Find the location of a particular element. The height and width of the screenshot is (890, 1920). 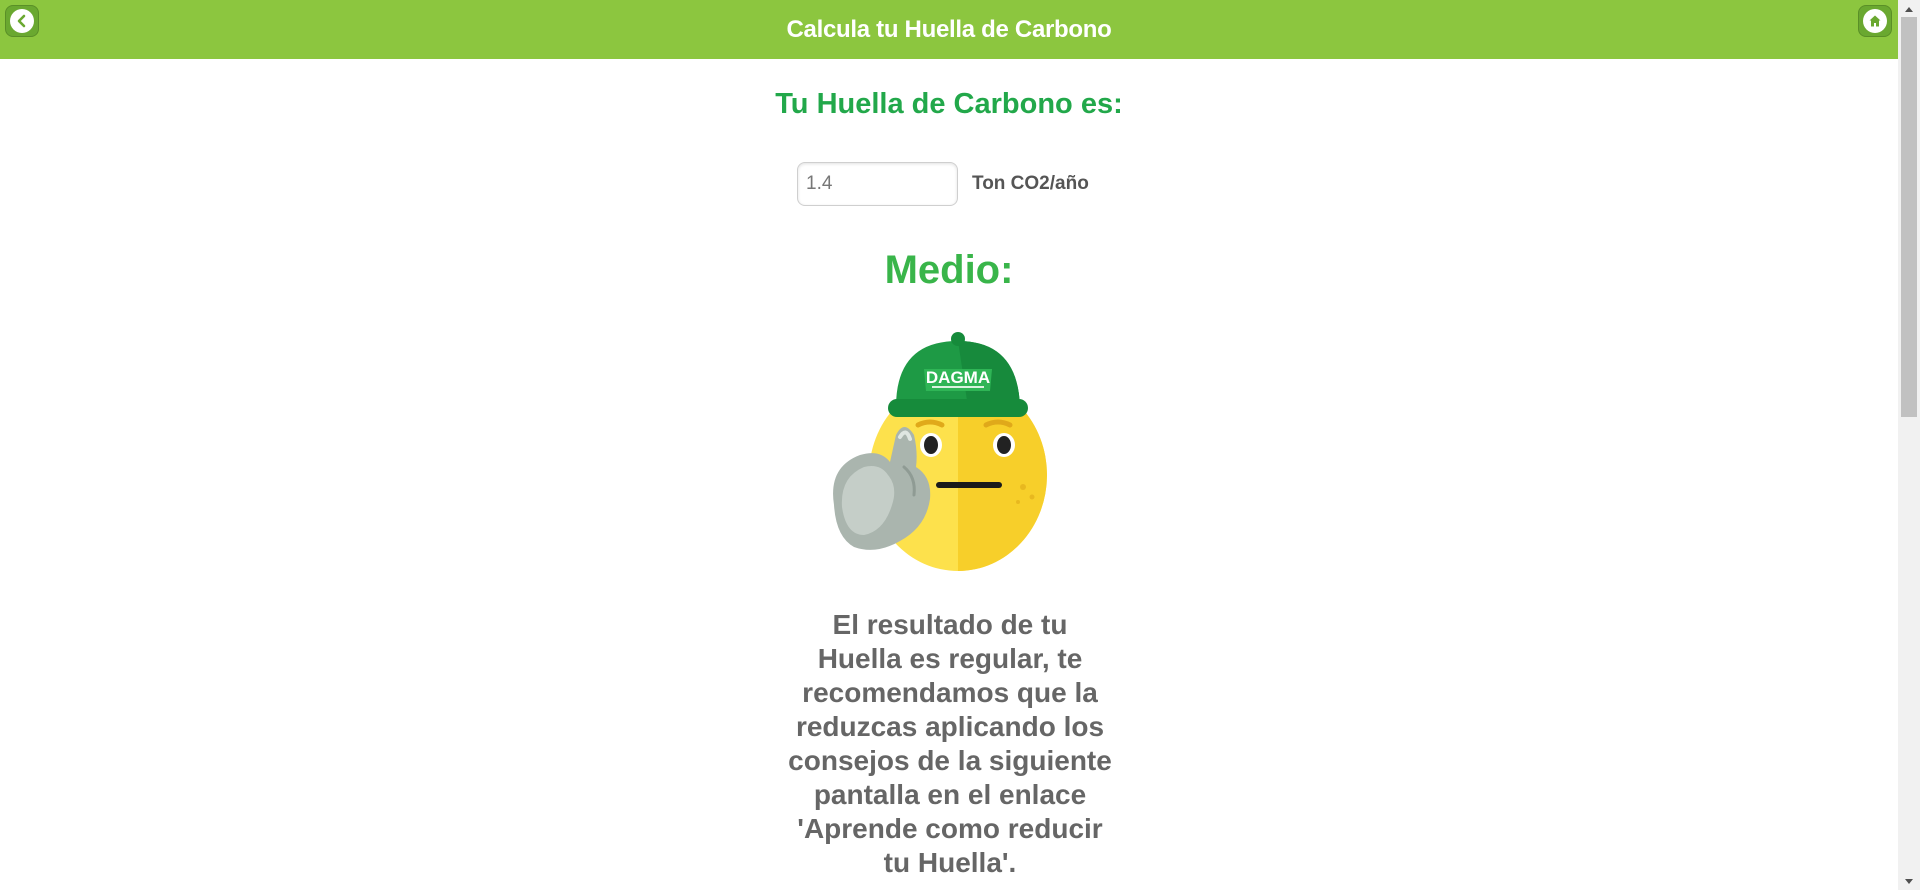

cap-logo-text: DAGMA is located at coordinates (958, 377).